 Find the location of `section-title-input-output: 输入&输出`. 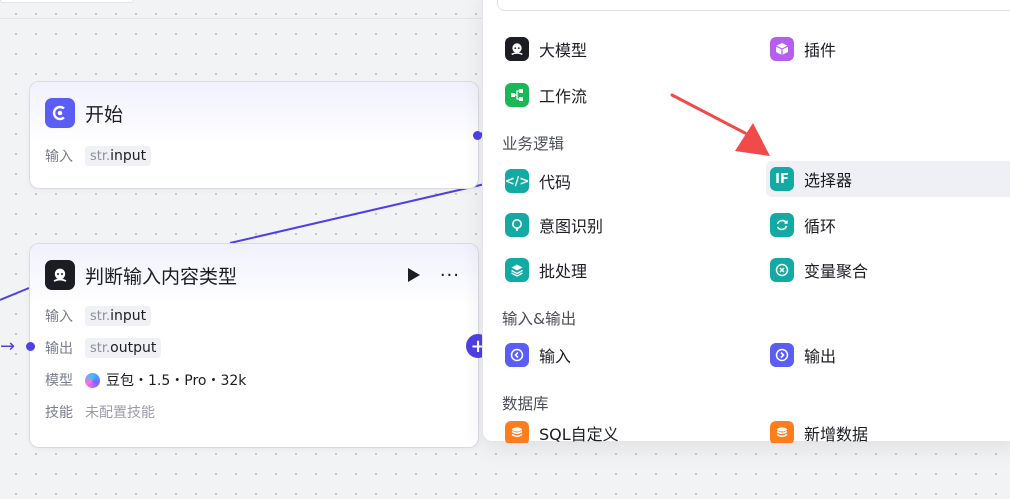

section-title-input-output: 输入&输出 is located at coordinates (539, 319).